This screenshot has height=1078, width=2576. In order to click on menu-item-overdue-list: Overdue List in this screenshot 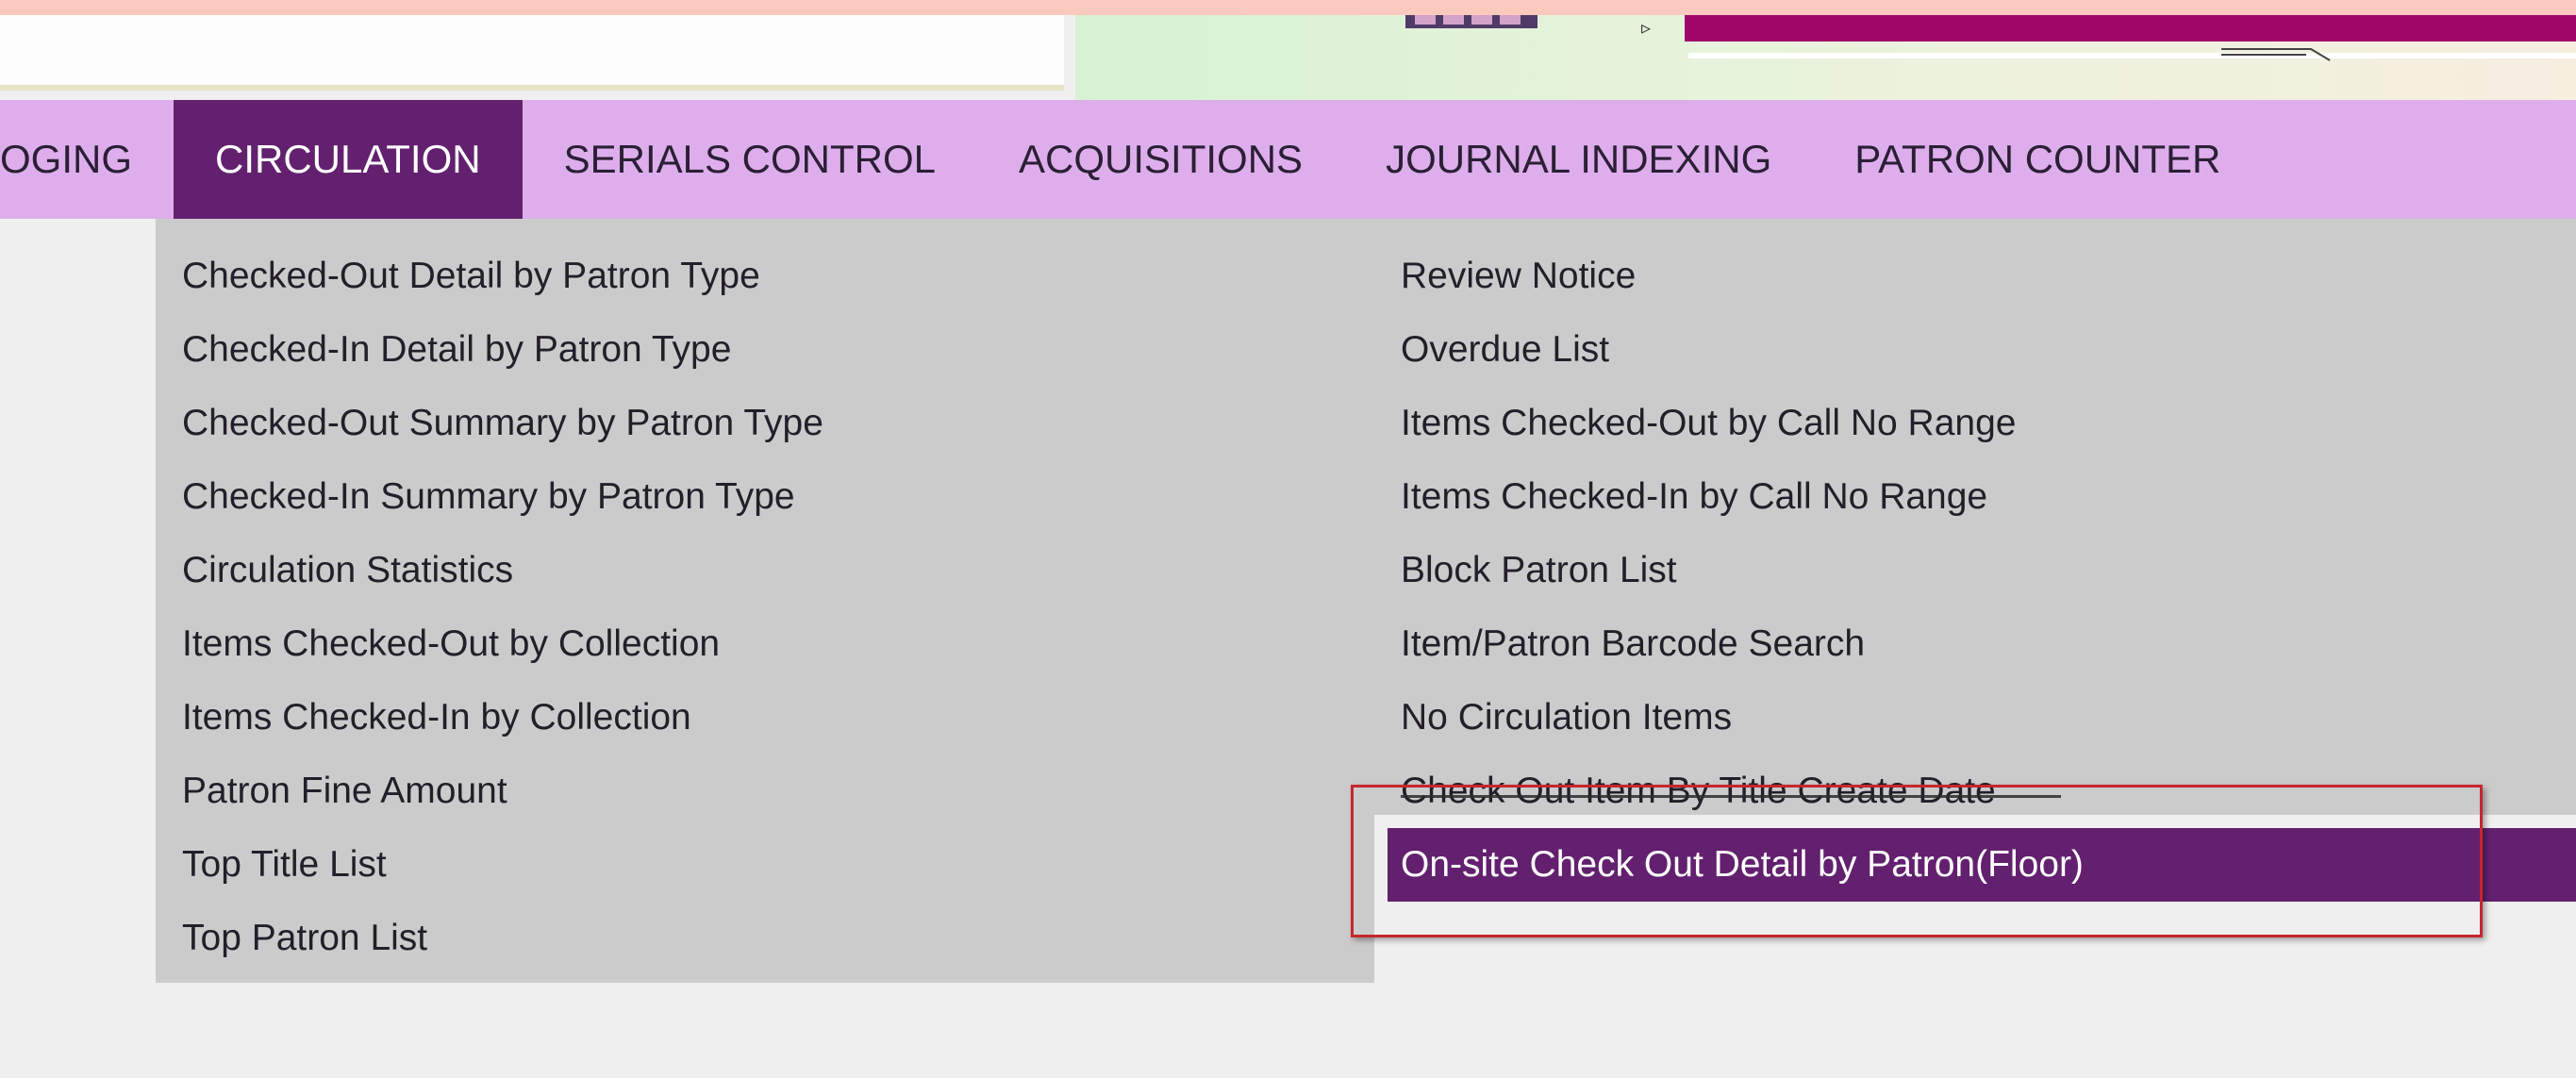, I will do `click(1988, 350)`.